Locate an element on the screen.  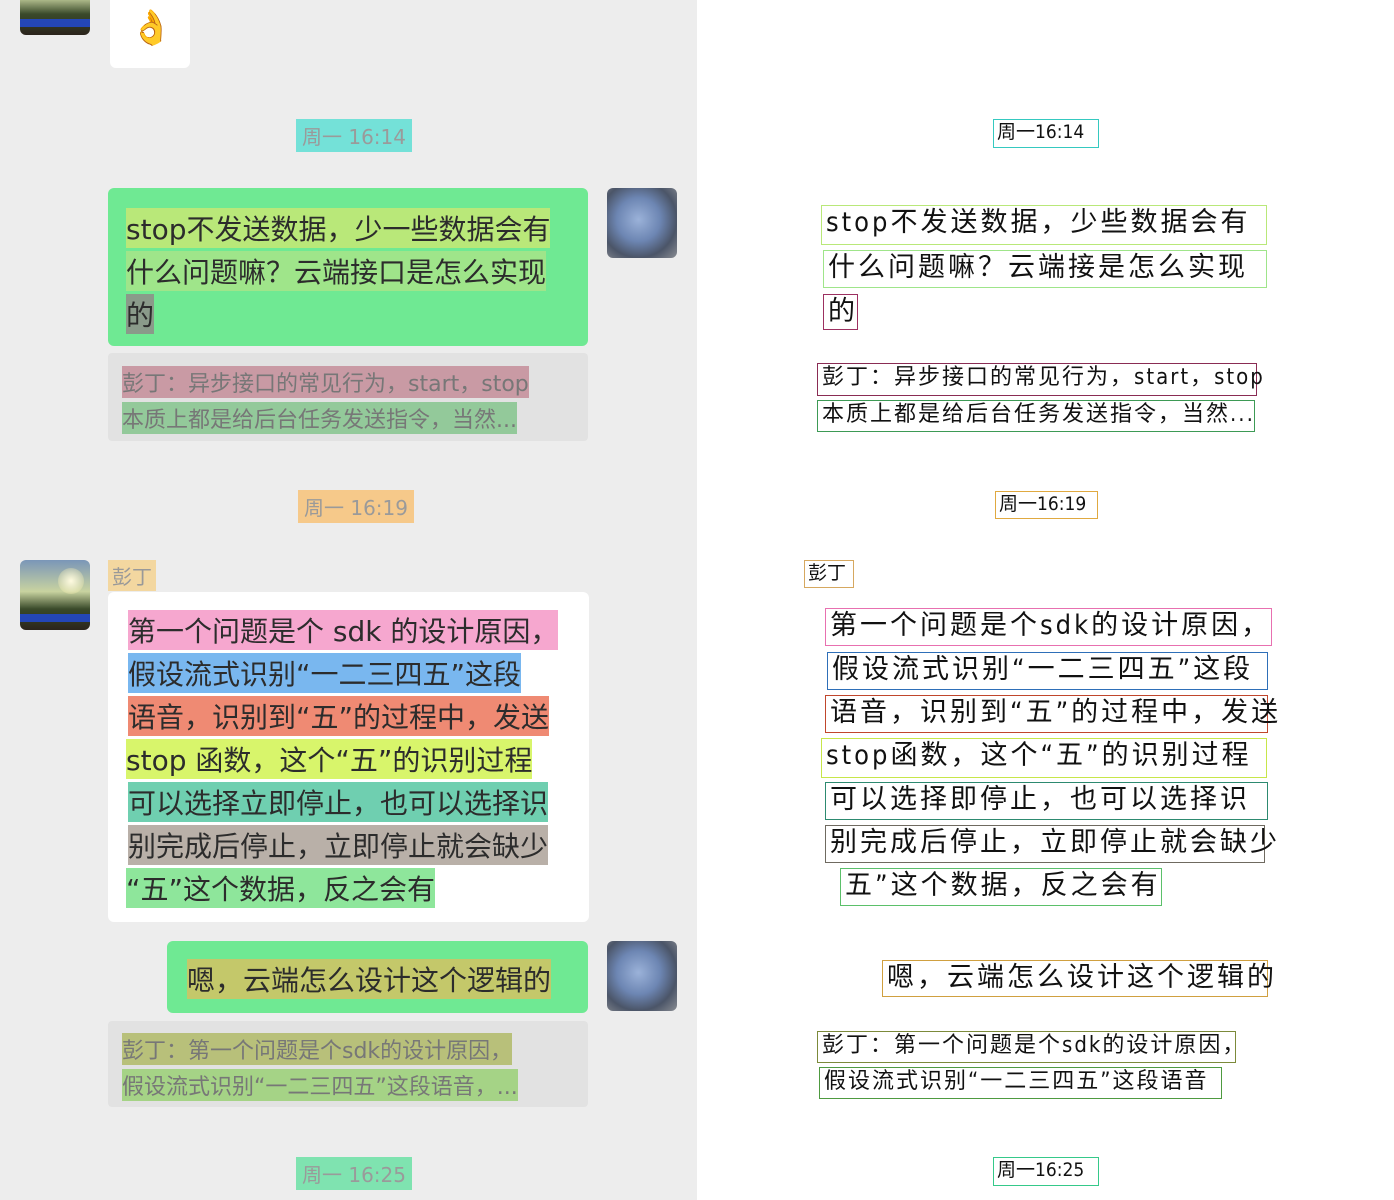
ok-hand-icon: 👌 is located at coordinates (151, 28).